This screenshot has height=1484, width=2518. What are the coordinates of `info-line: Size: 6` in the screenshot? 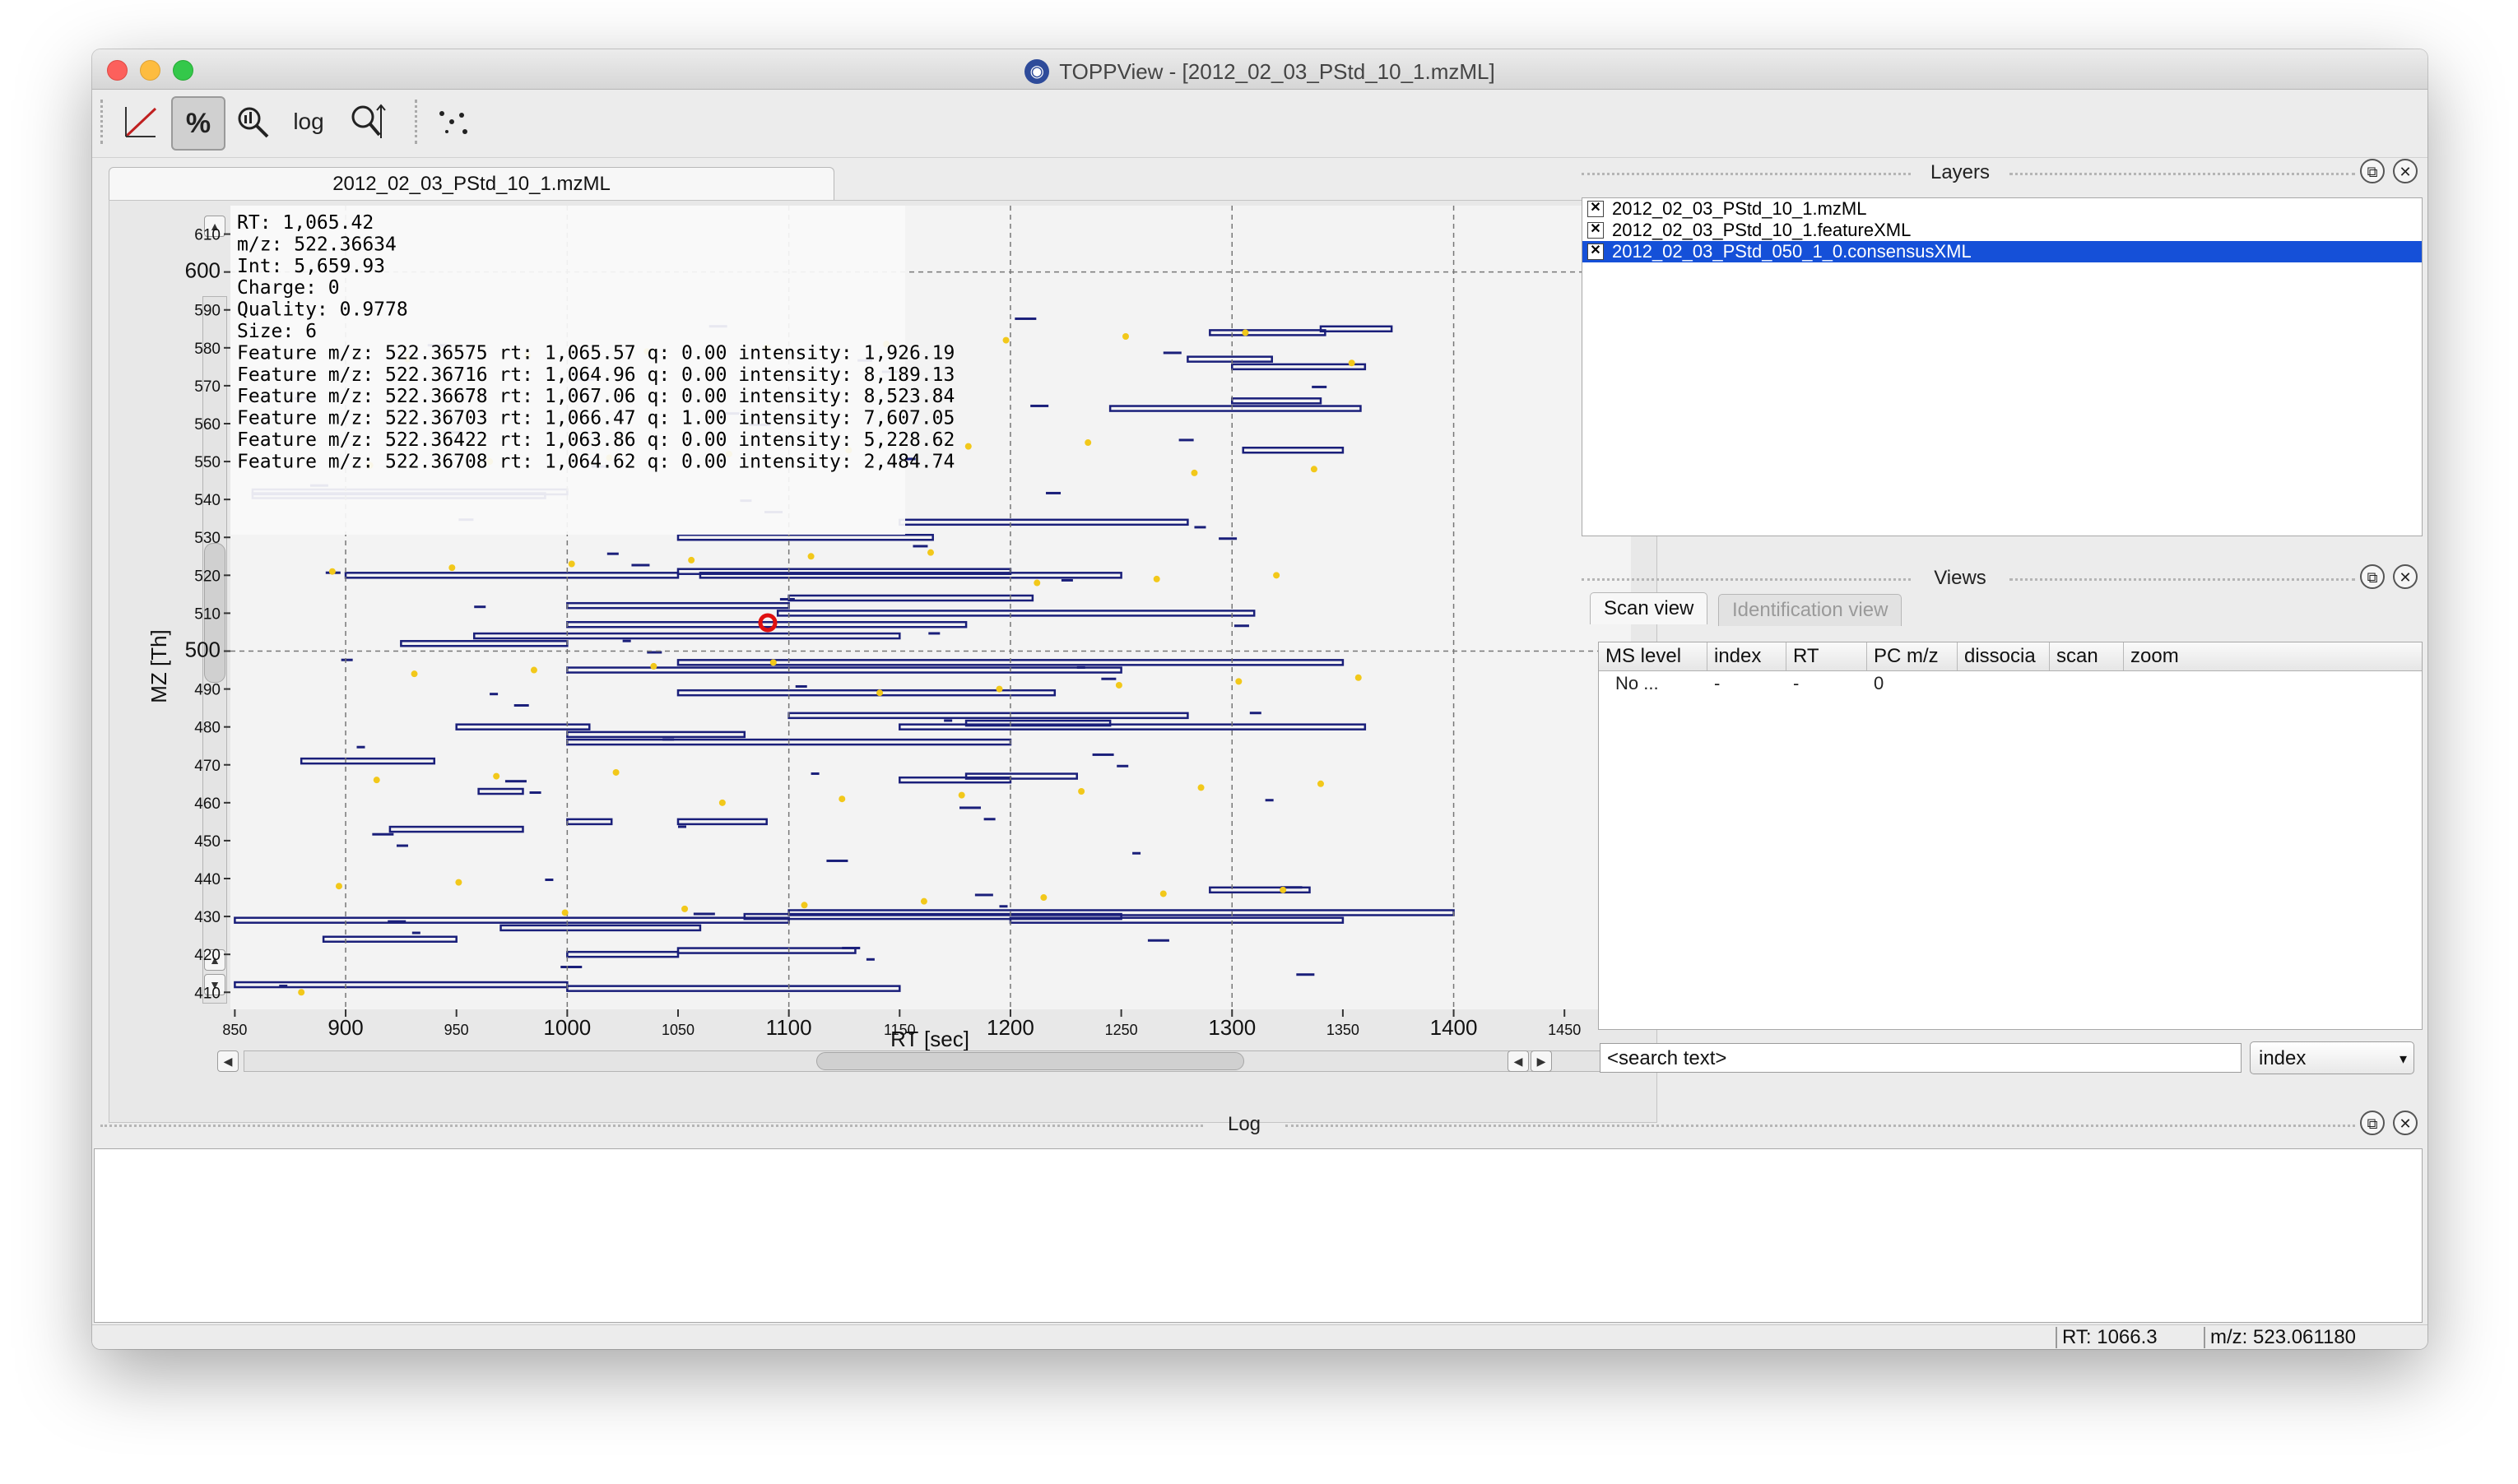 It's located at (277, 331).